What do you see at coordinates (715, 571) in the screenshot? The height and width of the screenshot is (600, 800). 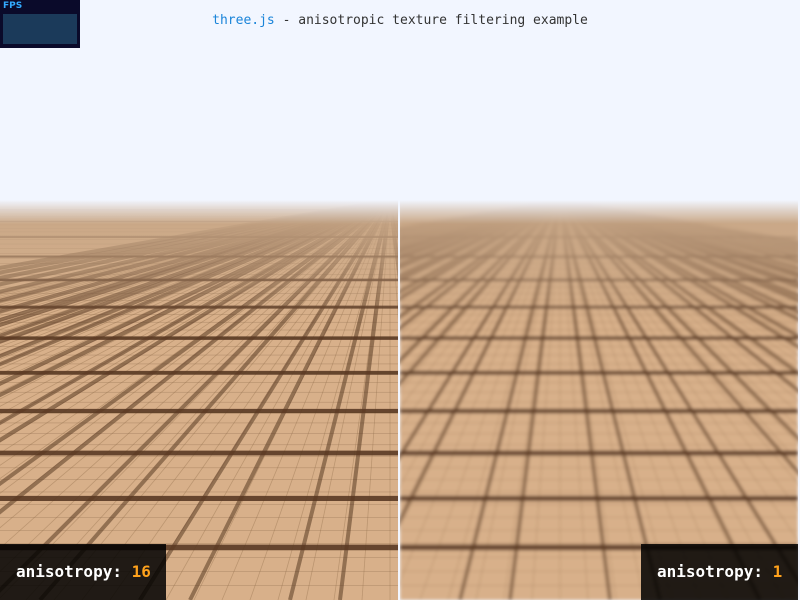 I see `anisotropy-text-right: anisotropy:` at bounding box center [715, 571].